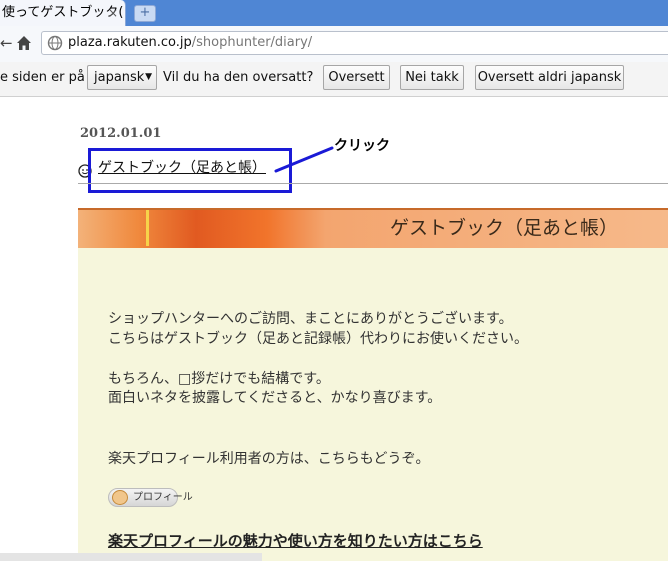 This screenshot has height=561, width=668. I want to click on no-thanks-button: Nei takk, so click(432, 77).